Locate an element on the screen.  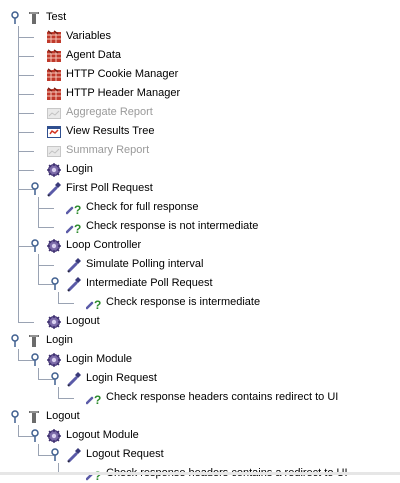
tree-node-view-results-tree: View Results Tree is located at coordinates (100, 131).